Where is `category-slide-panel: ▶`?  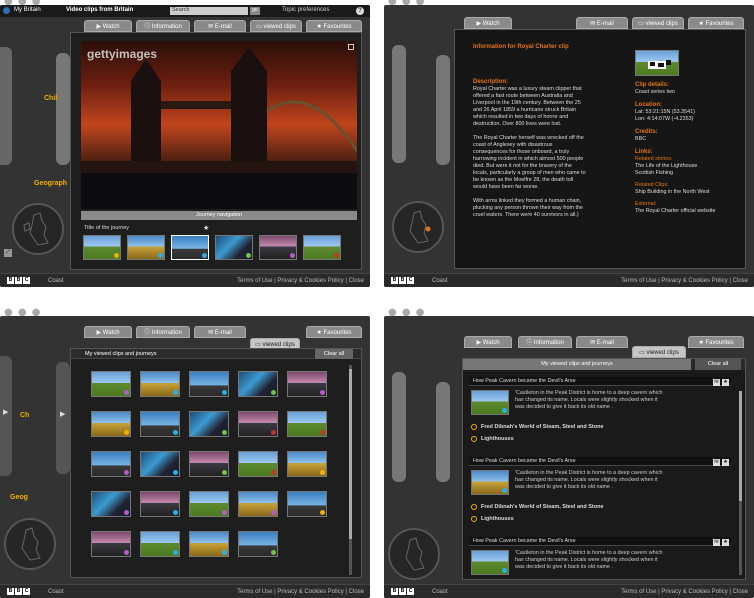 category-slide-panel: ▶ is located at coordinates (63, 418).